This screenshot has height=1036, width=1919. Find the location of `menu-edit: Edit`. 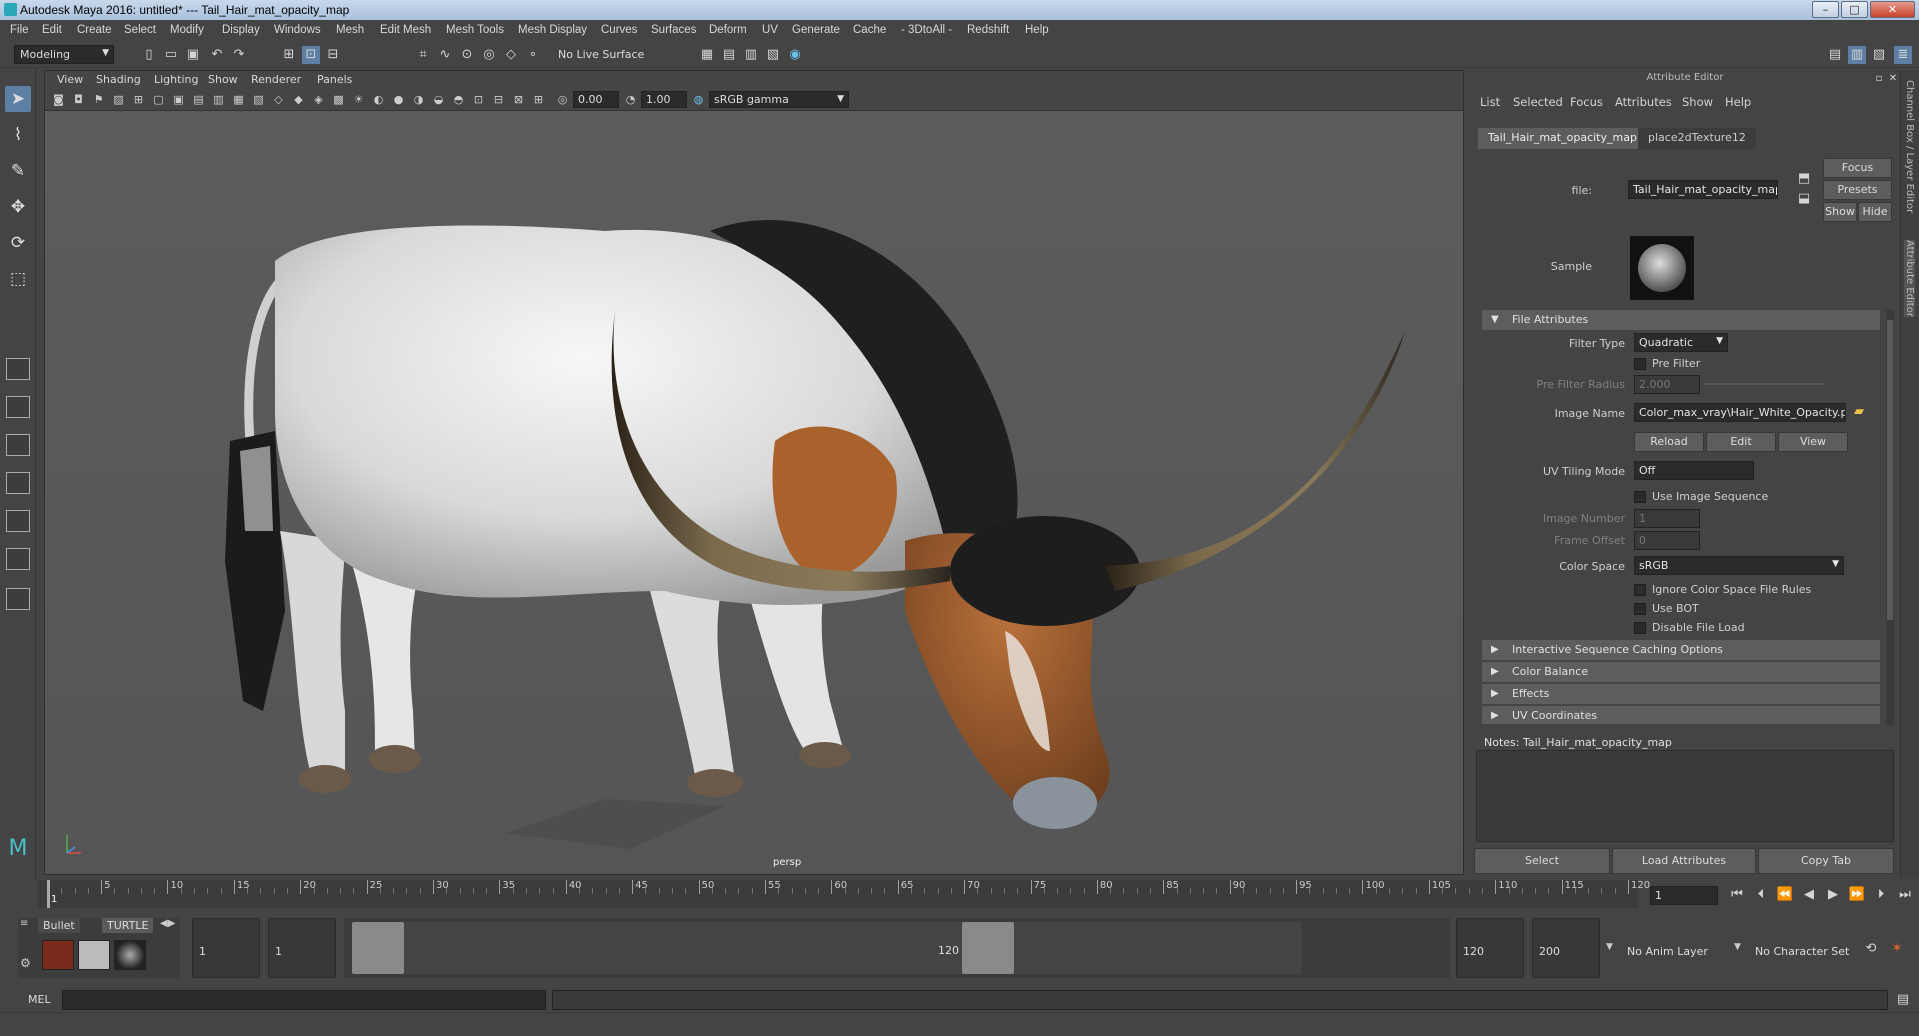

menu-edit: Edit is located at coordinates (52, 30).